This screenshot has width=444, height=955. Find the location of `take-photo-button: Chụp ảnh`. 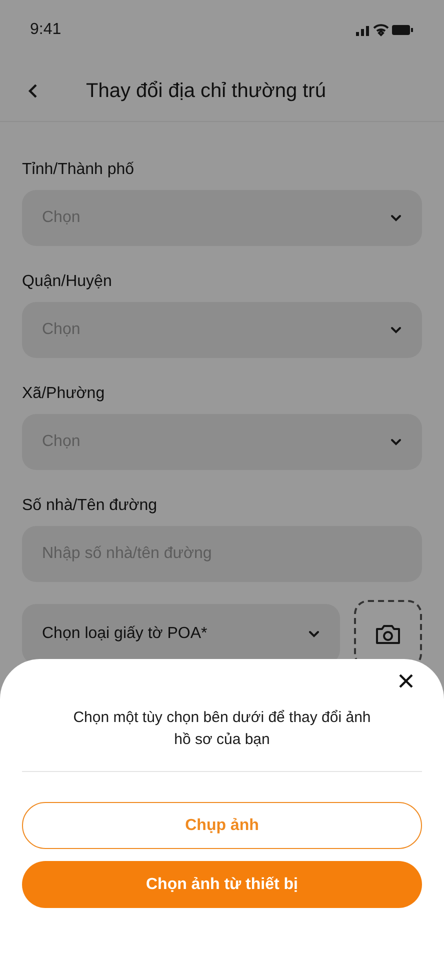

take-photo-button: Chụp ảnh is located at coordinates (222, 825).